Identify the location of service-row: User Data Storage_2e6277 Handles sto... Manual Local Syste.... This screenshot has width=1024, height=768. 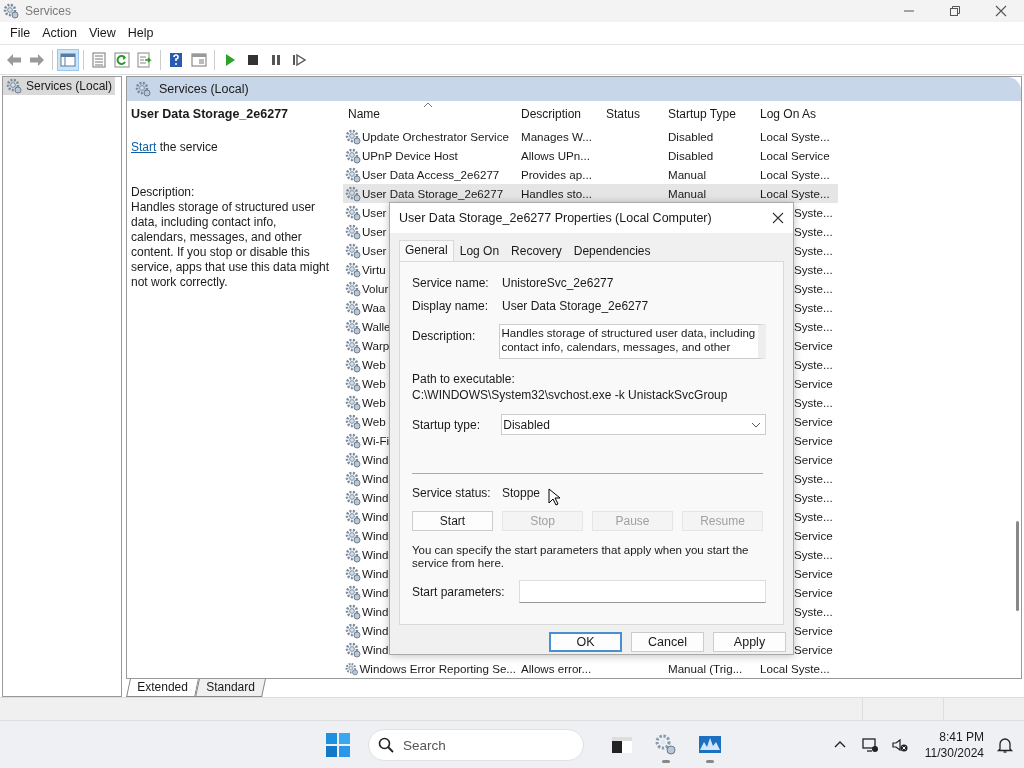
(590, 193).